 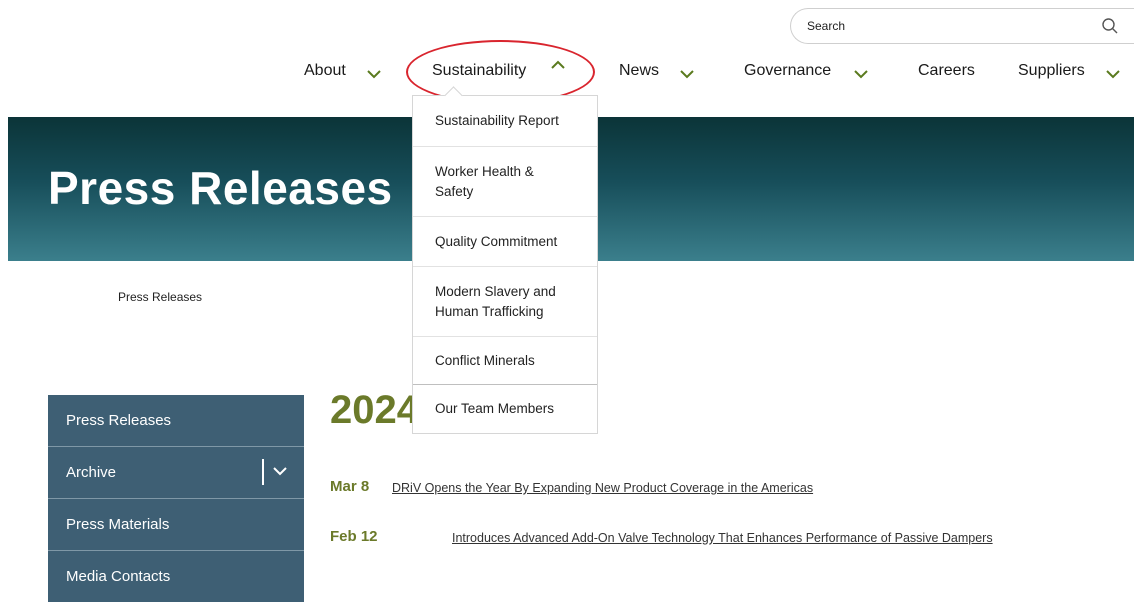 I want to click on chevron-up-icon, so click(x=558, y=64).